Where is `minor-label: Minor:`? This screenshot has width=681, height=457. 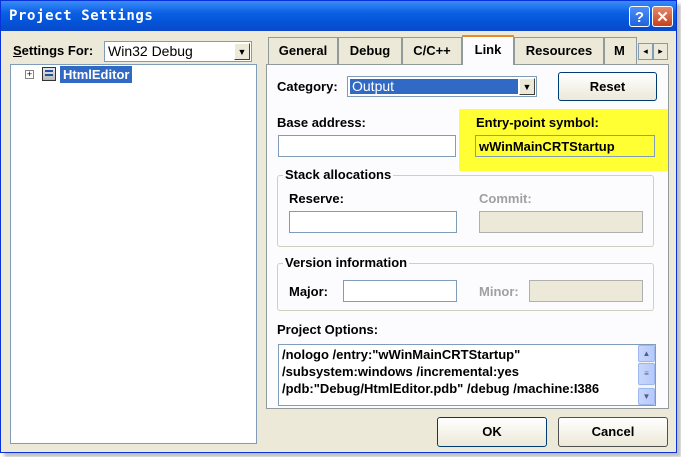 minor-label: Minor: is located at coordinates (499, 291).